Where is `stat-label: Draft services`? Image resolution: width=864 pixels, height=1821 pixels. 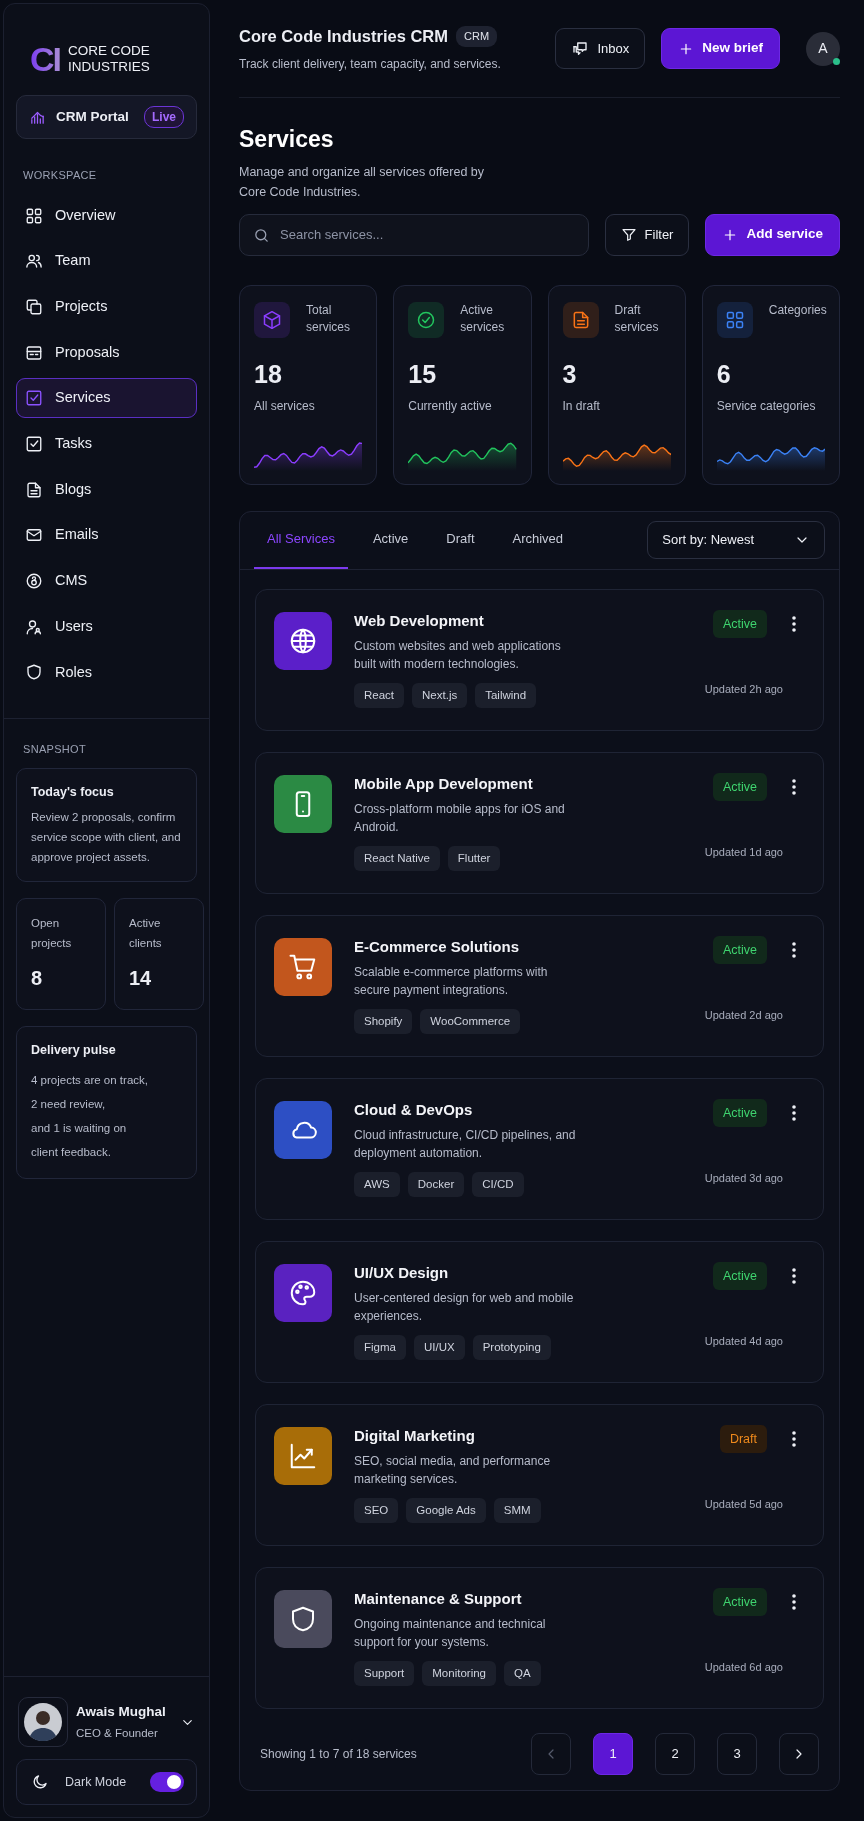
stat-label: Draft services is located at coordinates (637, 318).